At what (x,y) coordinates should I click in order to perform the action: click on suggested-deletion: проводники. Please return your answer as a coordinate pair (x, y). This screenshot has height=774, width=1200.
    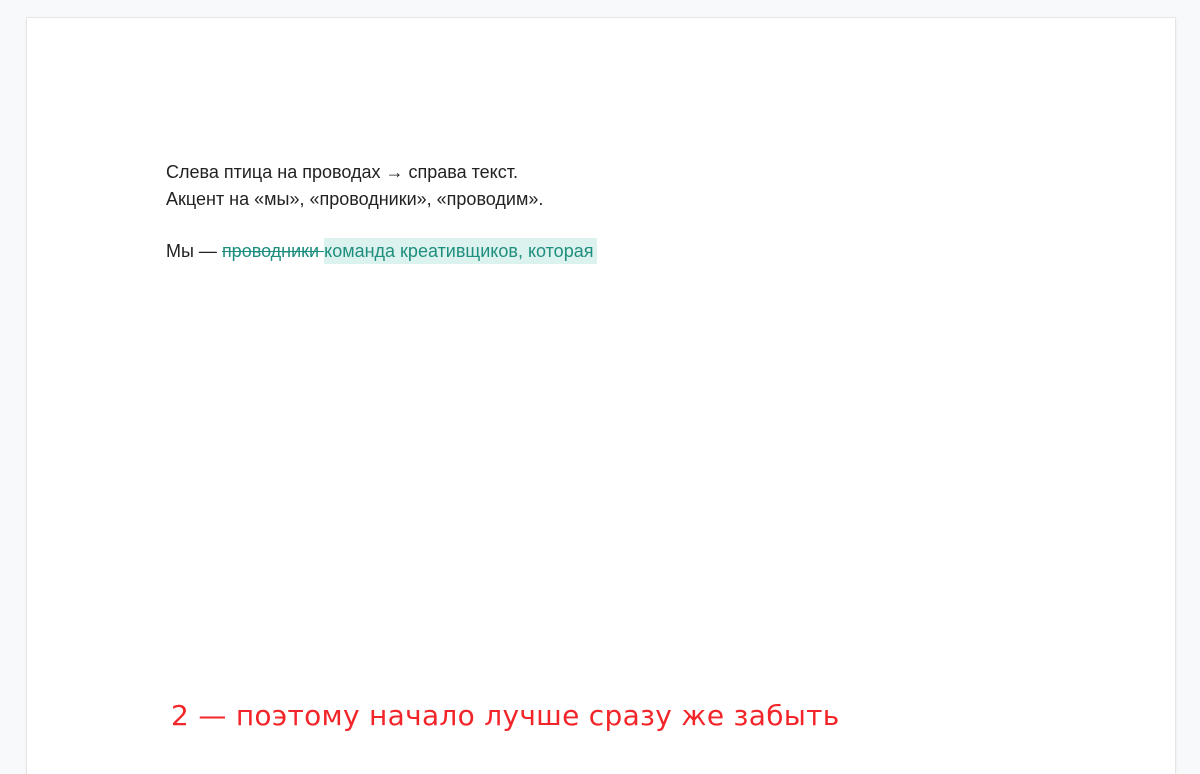
    Looking at the image, I should click on (273, 251).